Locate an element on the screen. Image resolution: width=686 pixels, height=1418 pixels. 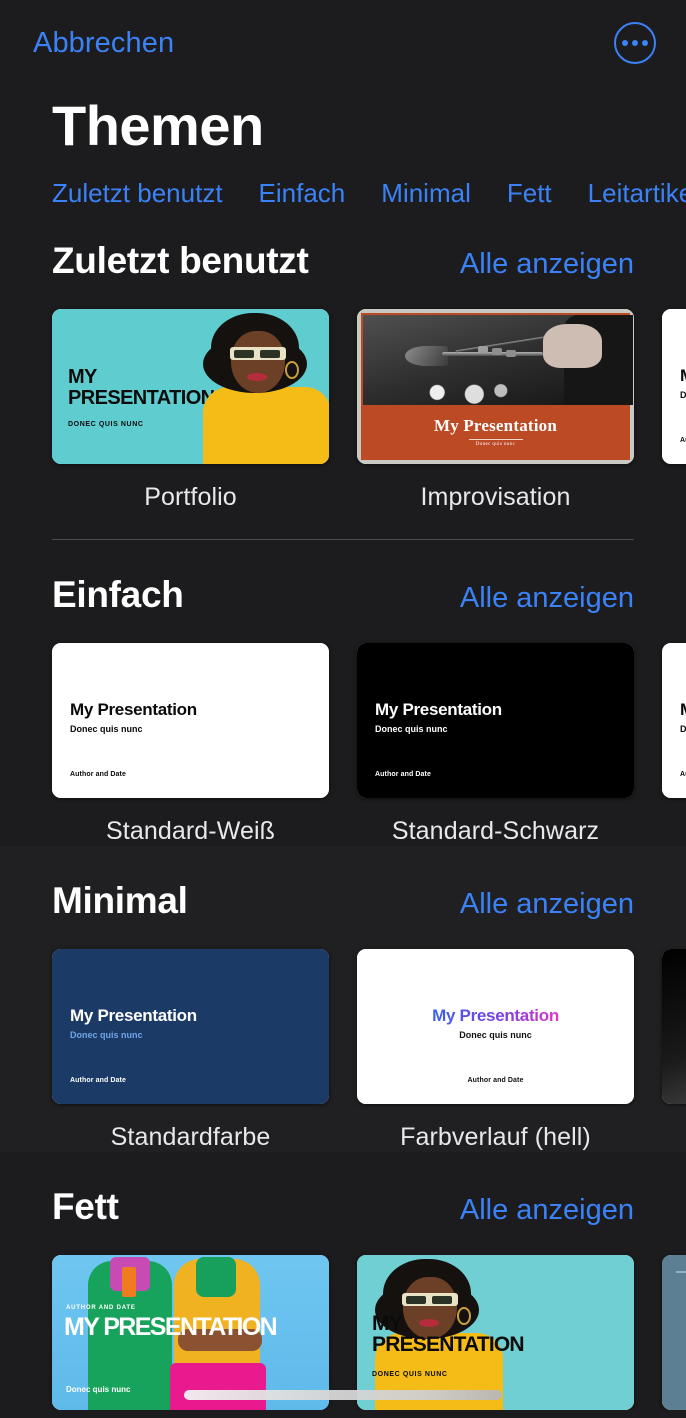
theme-card-label: Improvisation is located at coordinates (495, 497).